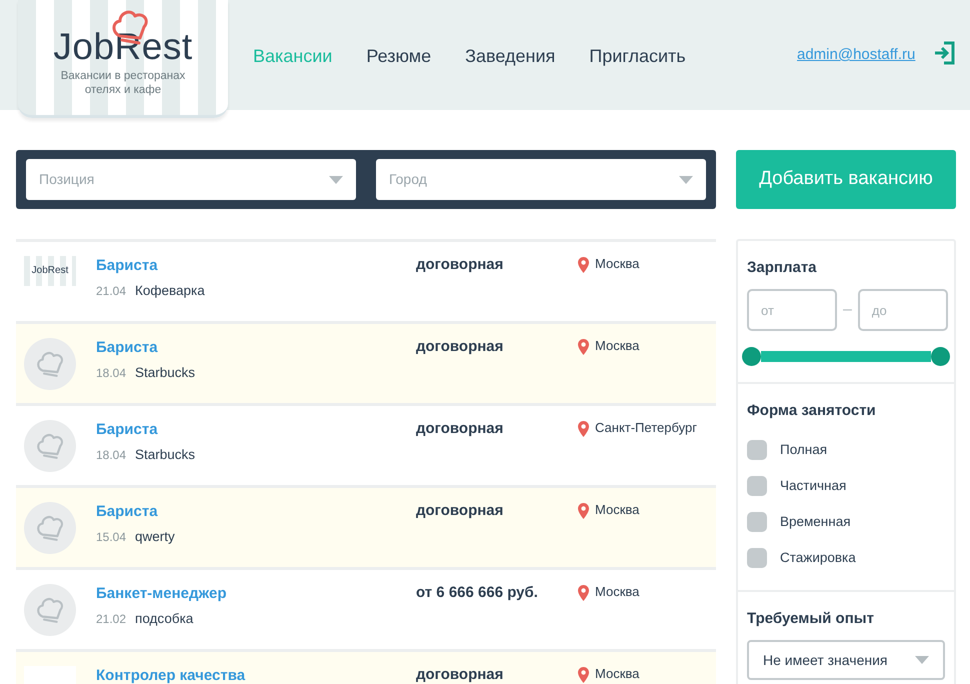 This screenshot has height=684, width=970. What do you see at coordinates (818, 558) in the screenshot?
I see `checkbox-label: Стажировка` at bounding box center [818, 558].